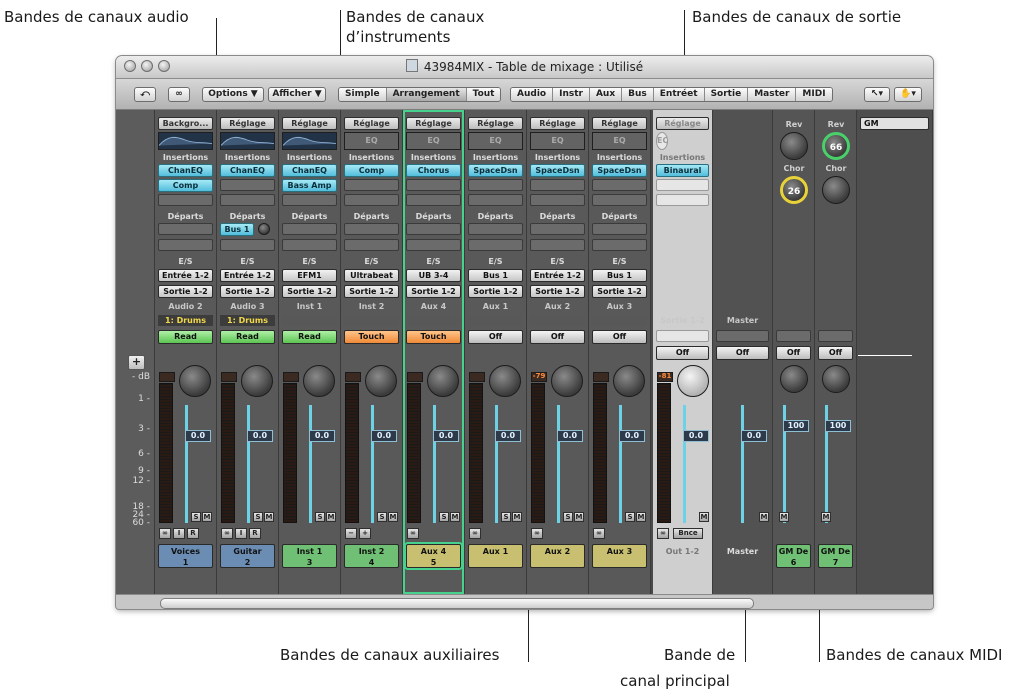 This screenshot has width=1026, height=698. Describe the element at coordinates (726, 94) in the screenshot. I see `filter-sortie: Sortie` at that location.